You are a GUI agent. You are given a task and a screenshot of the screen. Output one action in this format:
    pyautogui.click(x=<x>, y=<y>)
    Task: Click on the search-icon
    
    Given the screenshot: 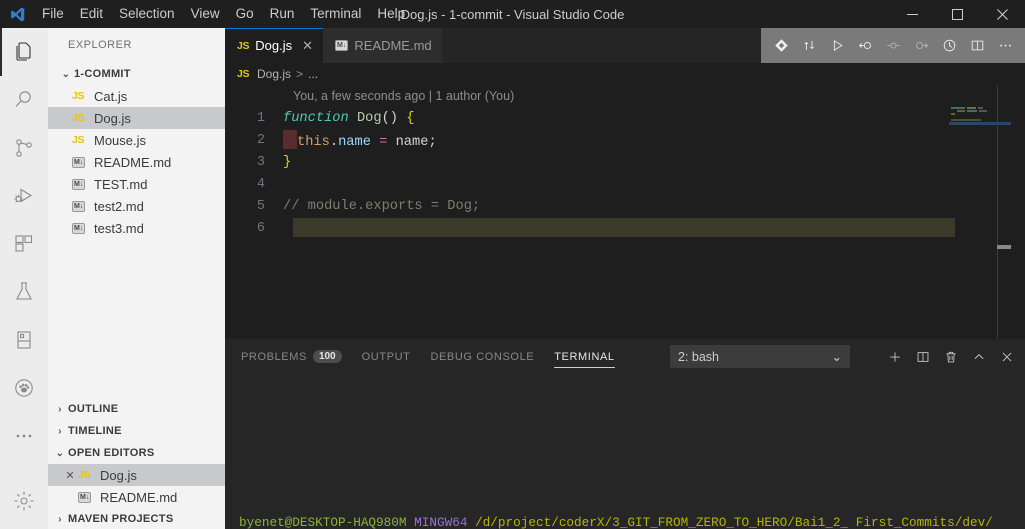 What is the action you would take?
    pyautogui.click(x=24, y=100)
    